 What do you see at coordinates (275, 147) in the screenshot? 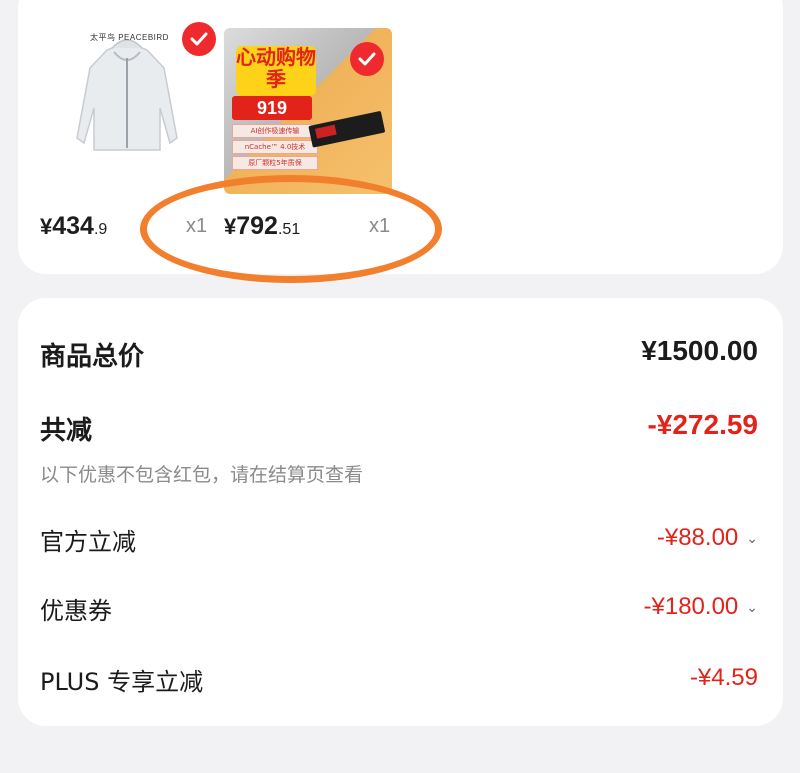
I see `promo-line-2: nCache™ 4.0技术` at bounding box center [275, 147].